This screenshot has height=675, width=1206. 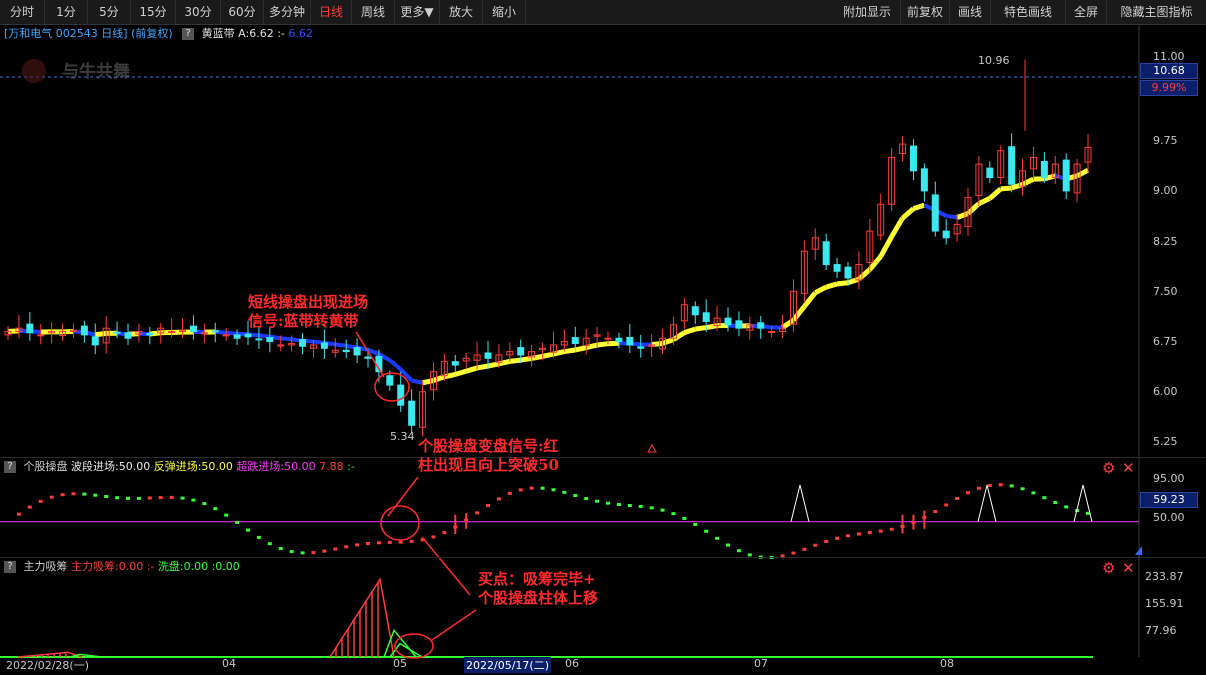 I want to click on period-tab-30min: 30分, so click(x=198, y=12).